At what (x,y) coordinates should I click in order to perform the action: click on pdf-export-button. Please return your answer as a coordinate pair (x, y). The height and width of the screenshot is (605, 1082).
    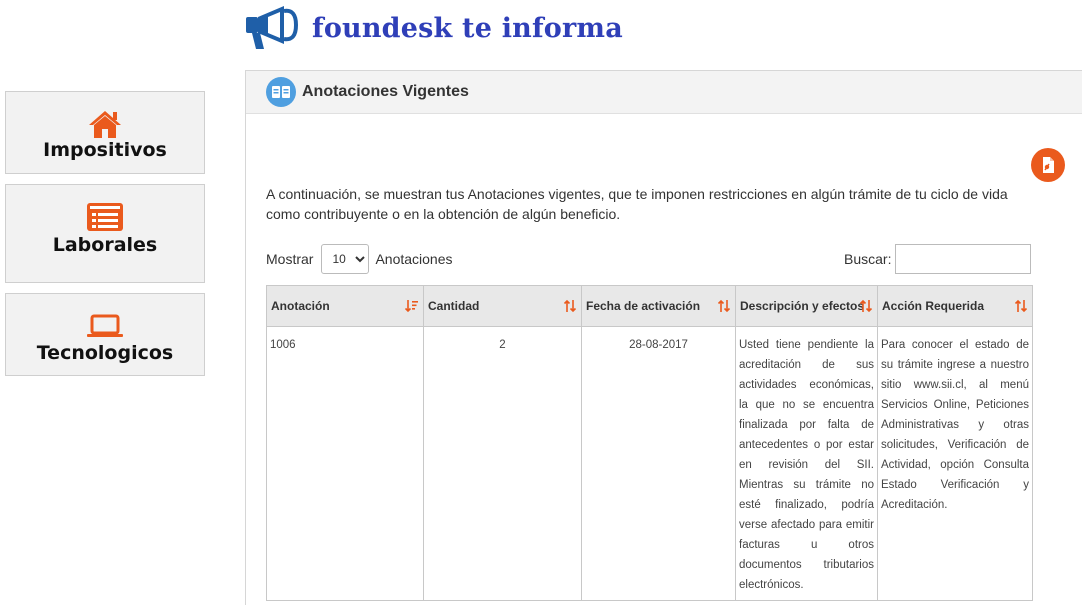
    Looking at the image, I should click on (1048, 165).